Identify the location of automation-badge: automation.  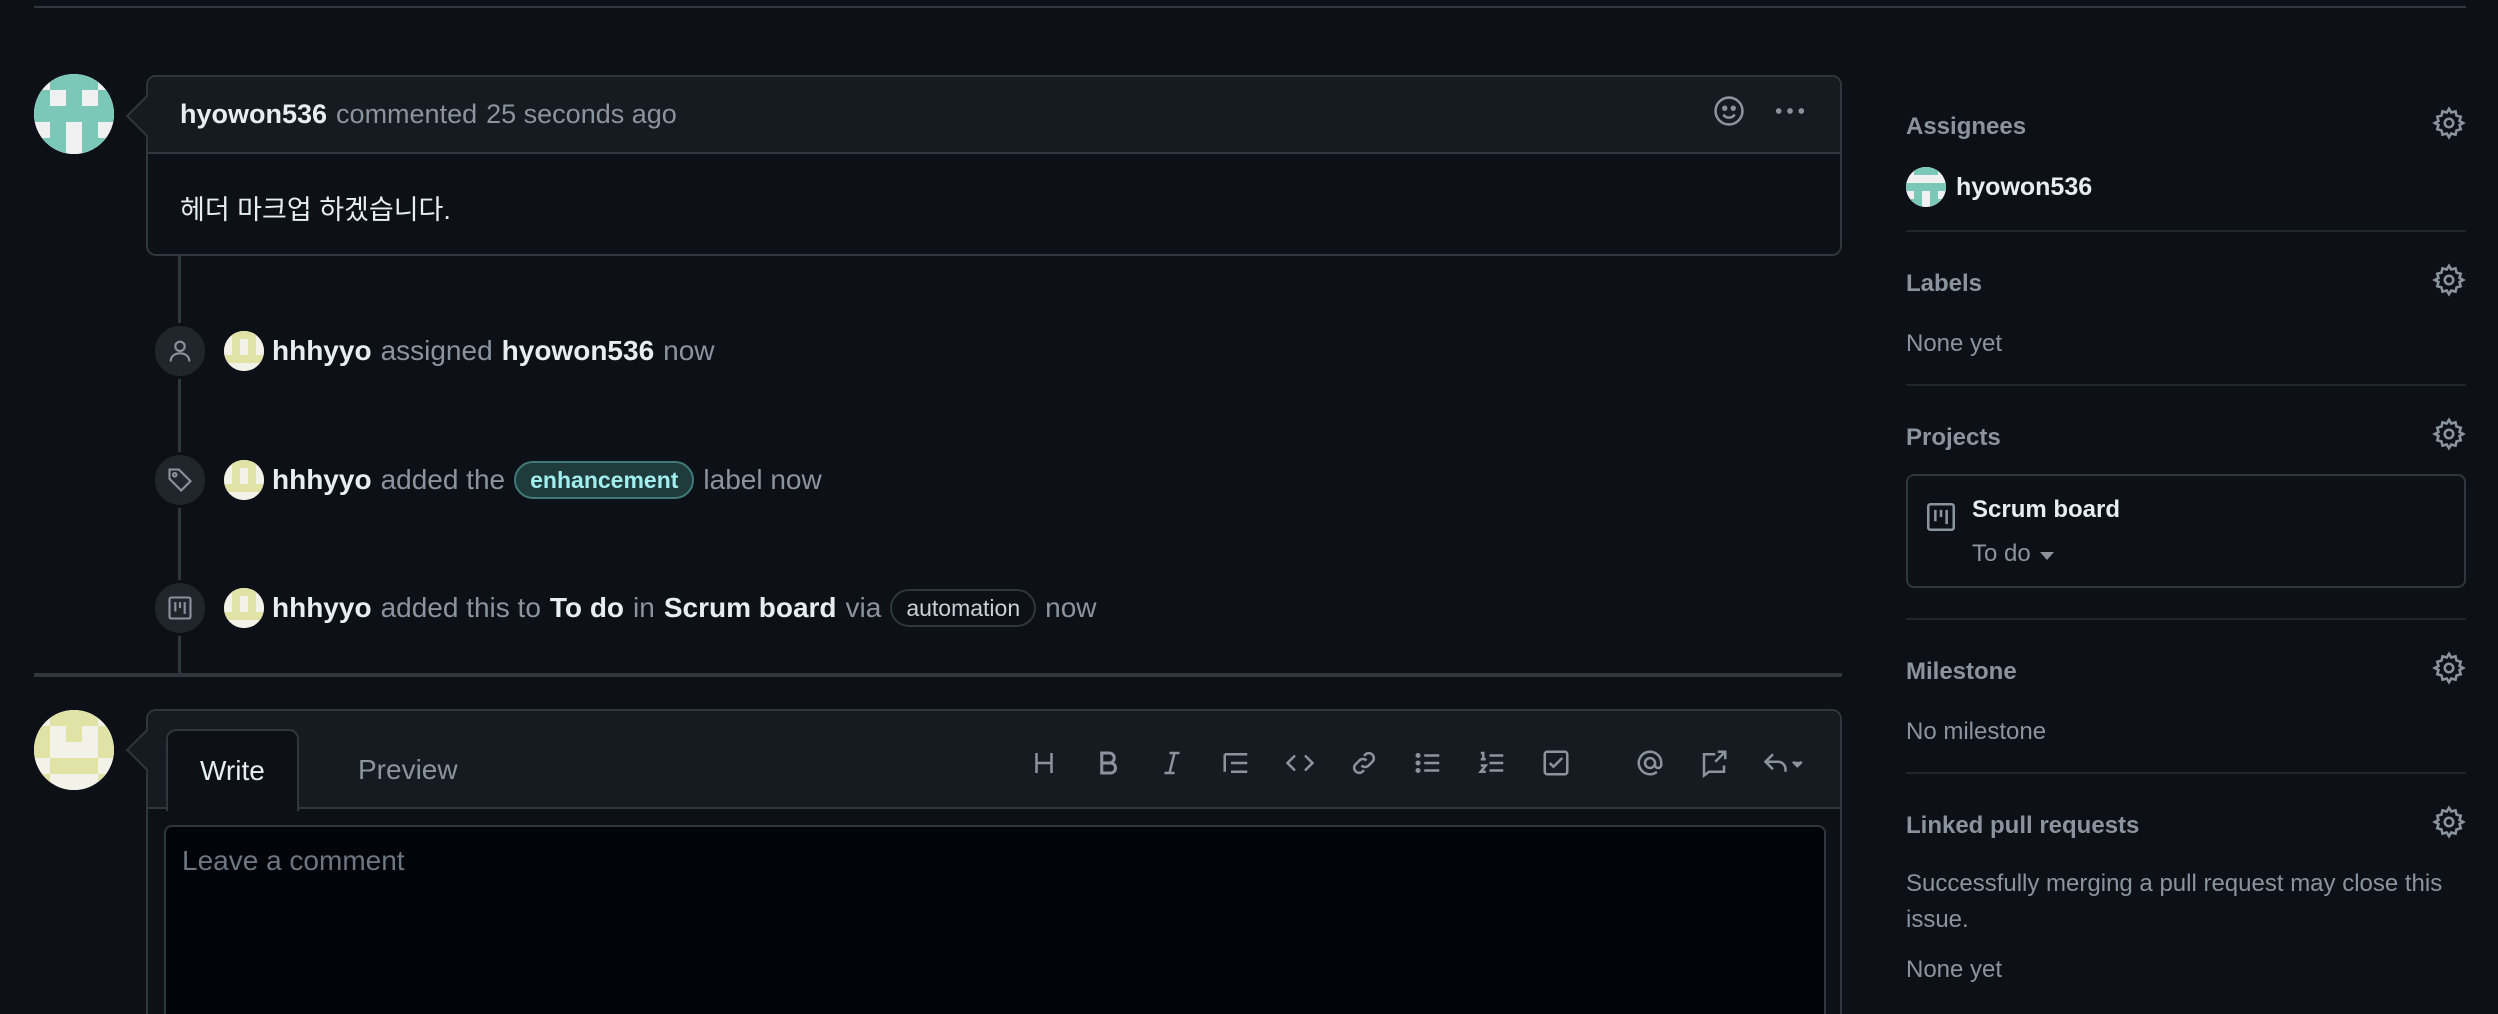
(963, 608).